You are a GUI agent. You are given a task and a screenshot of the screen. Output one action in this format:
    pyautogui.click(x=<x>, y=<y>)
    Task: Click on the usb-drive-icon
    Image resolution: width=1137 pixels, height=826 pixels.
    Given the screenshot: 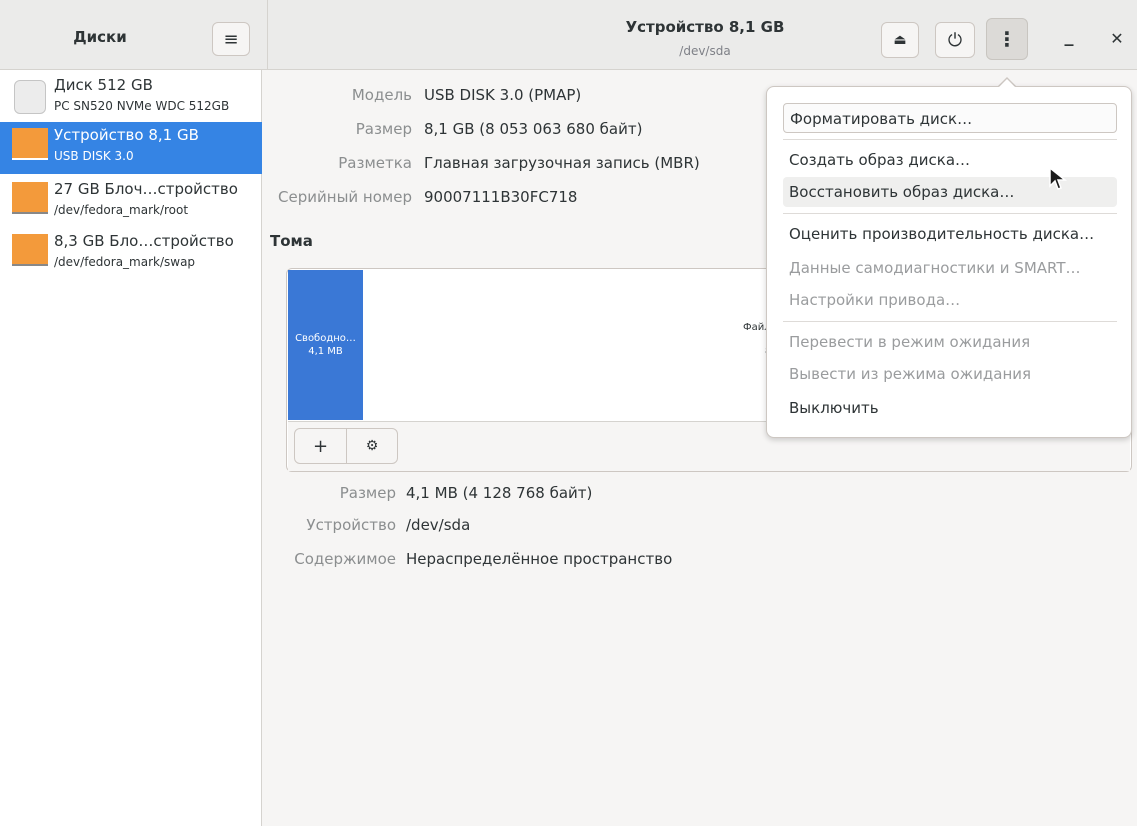 What is the action you would take?
    pyautogui.click(x=30, y=148)
    